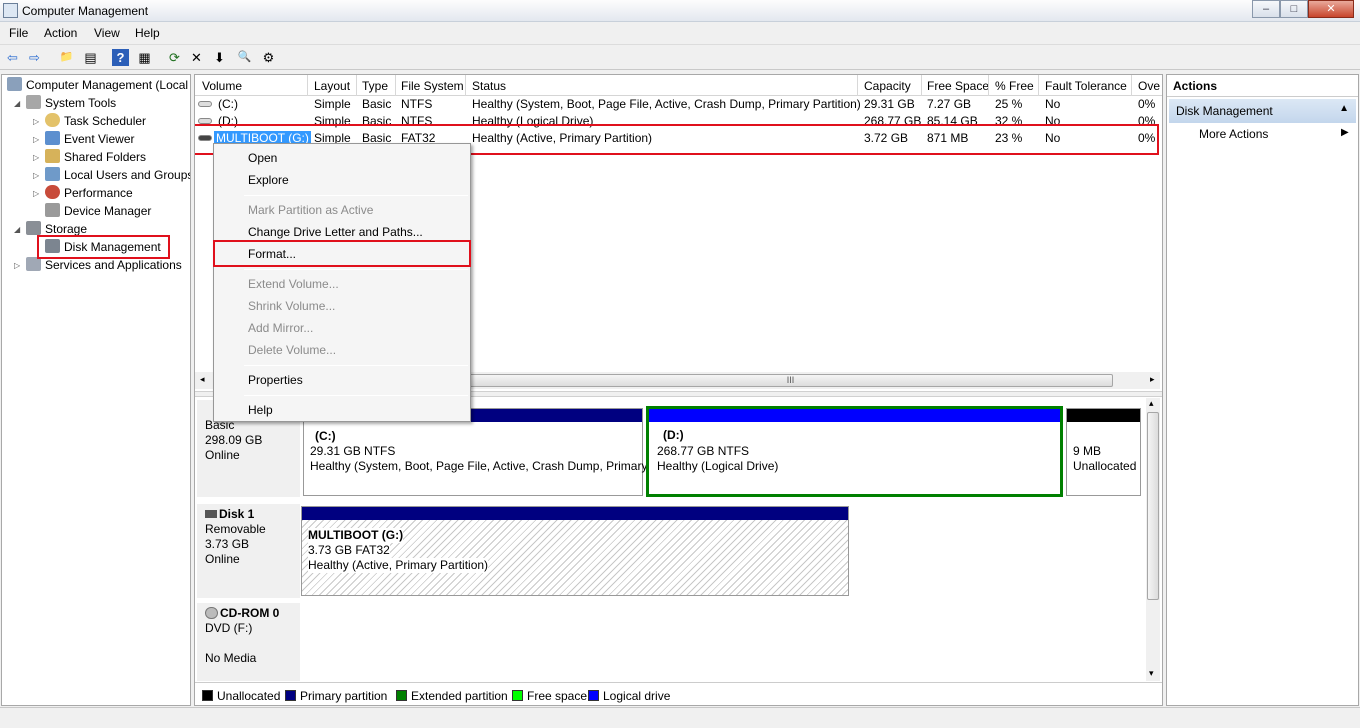  I want to click on maximize-button: □, so click(1294, 9).